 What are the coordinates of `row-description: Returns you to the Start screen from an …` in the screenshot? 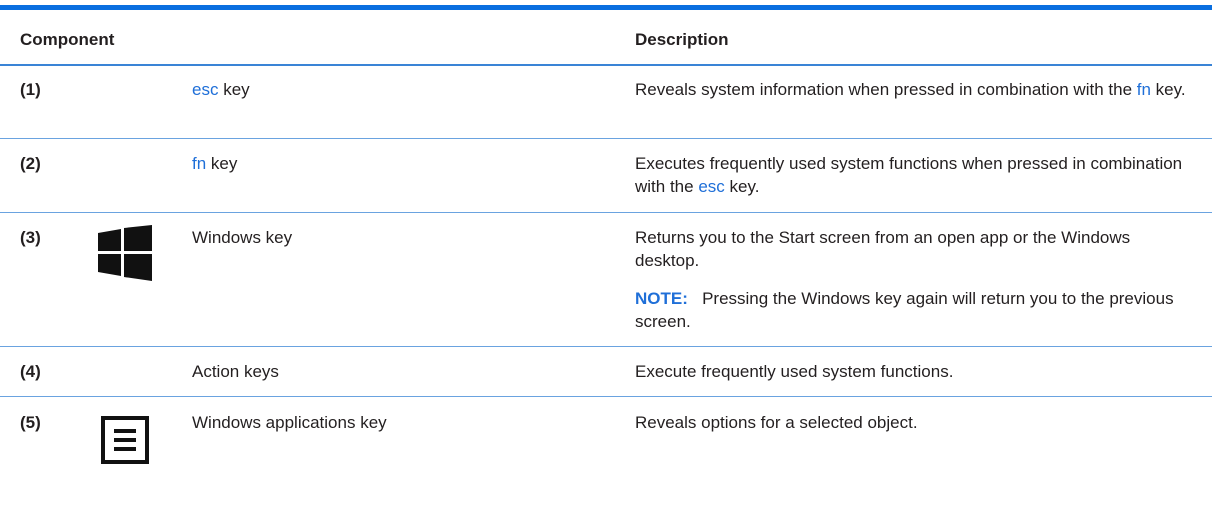 It's located at (883, 249).